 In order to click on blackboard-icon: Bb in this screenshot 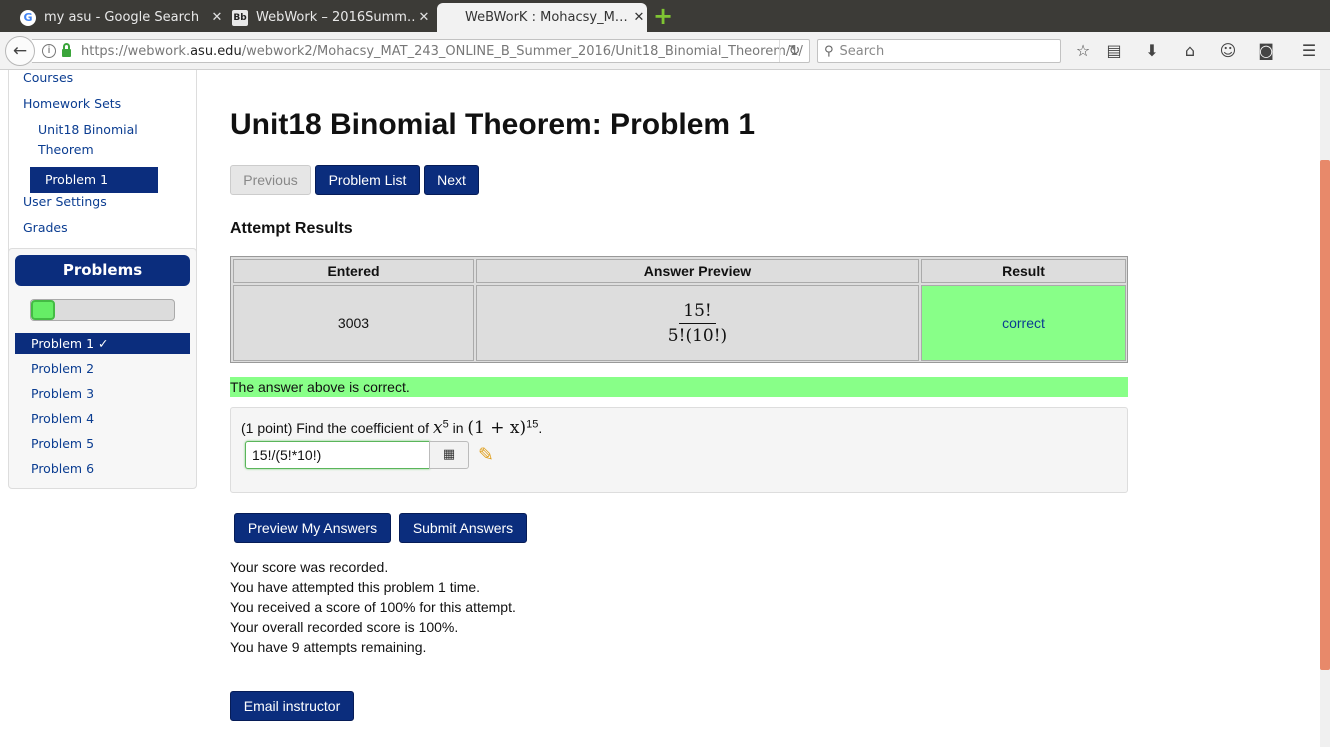, I will do `click(240, 17)`.